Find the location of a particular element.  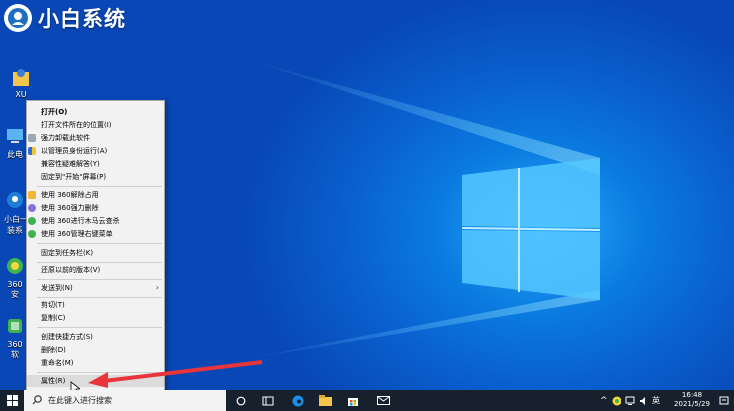

edge-icon is located at coordinates (298, 400).